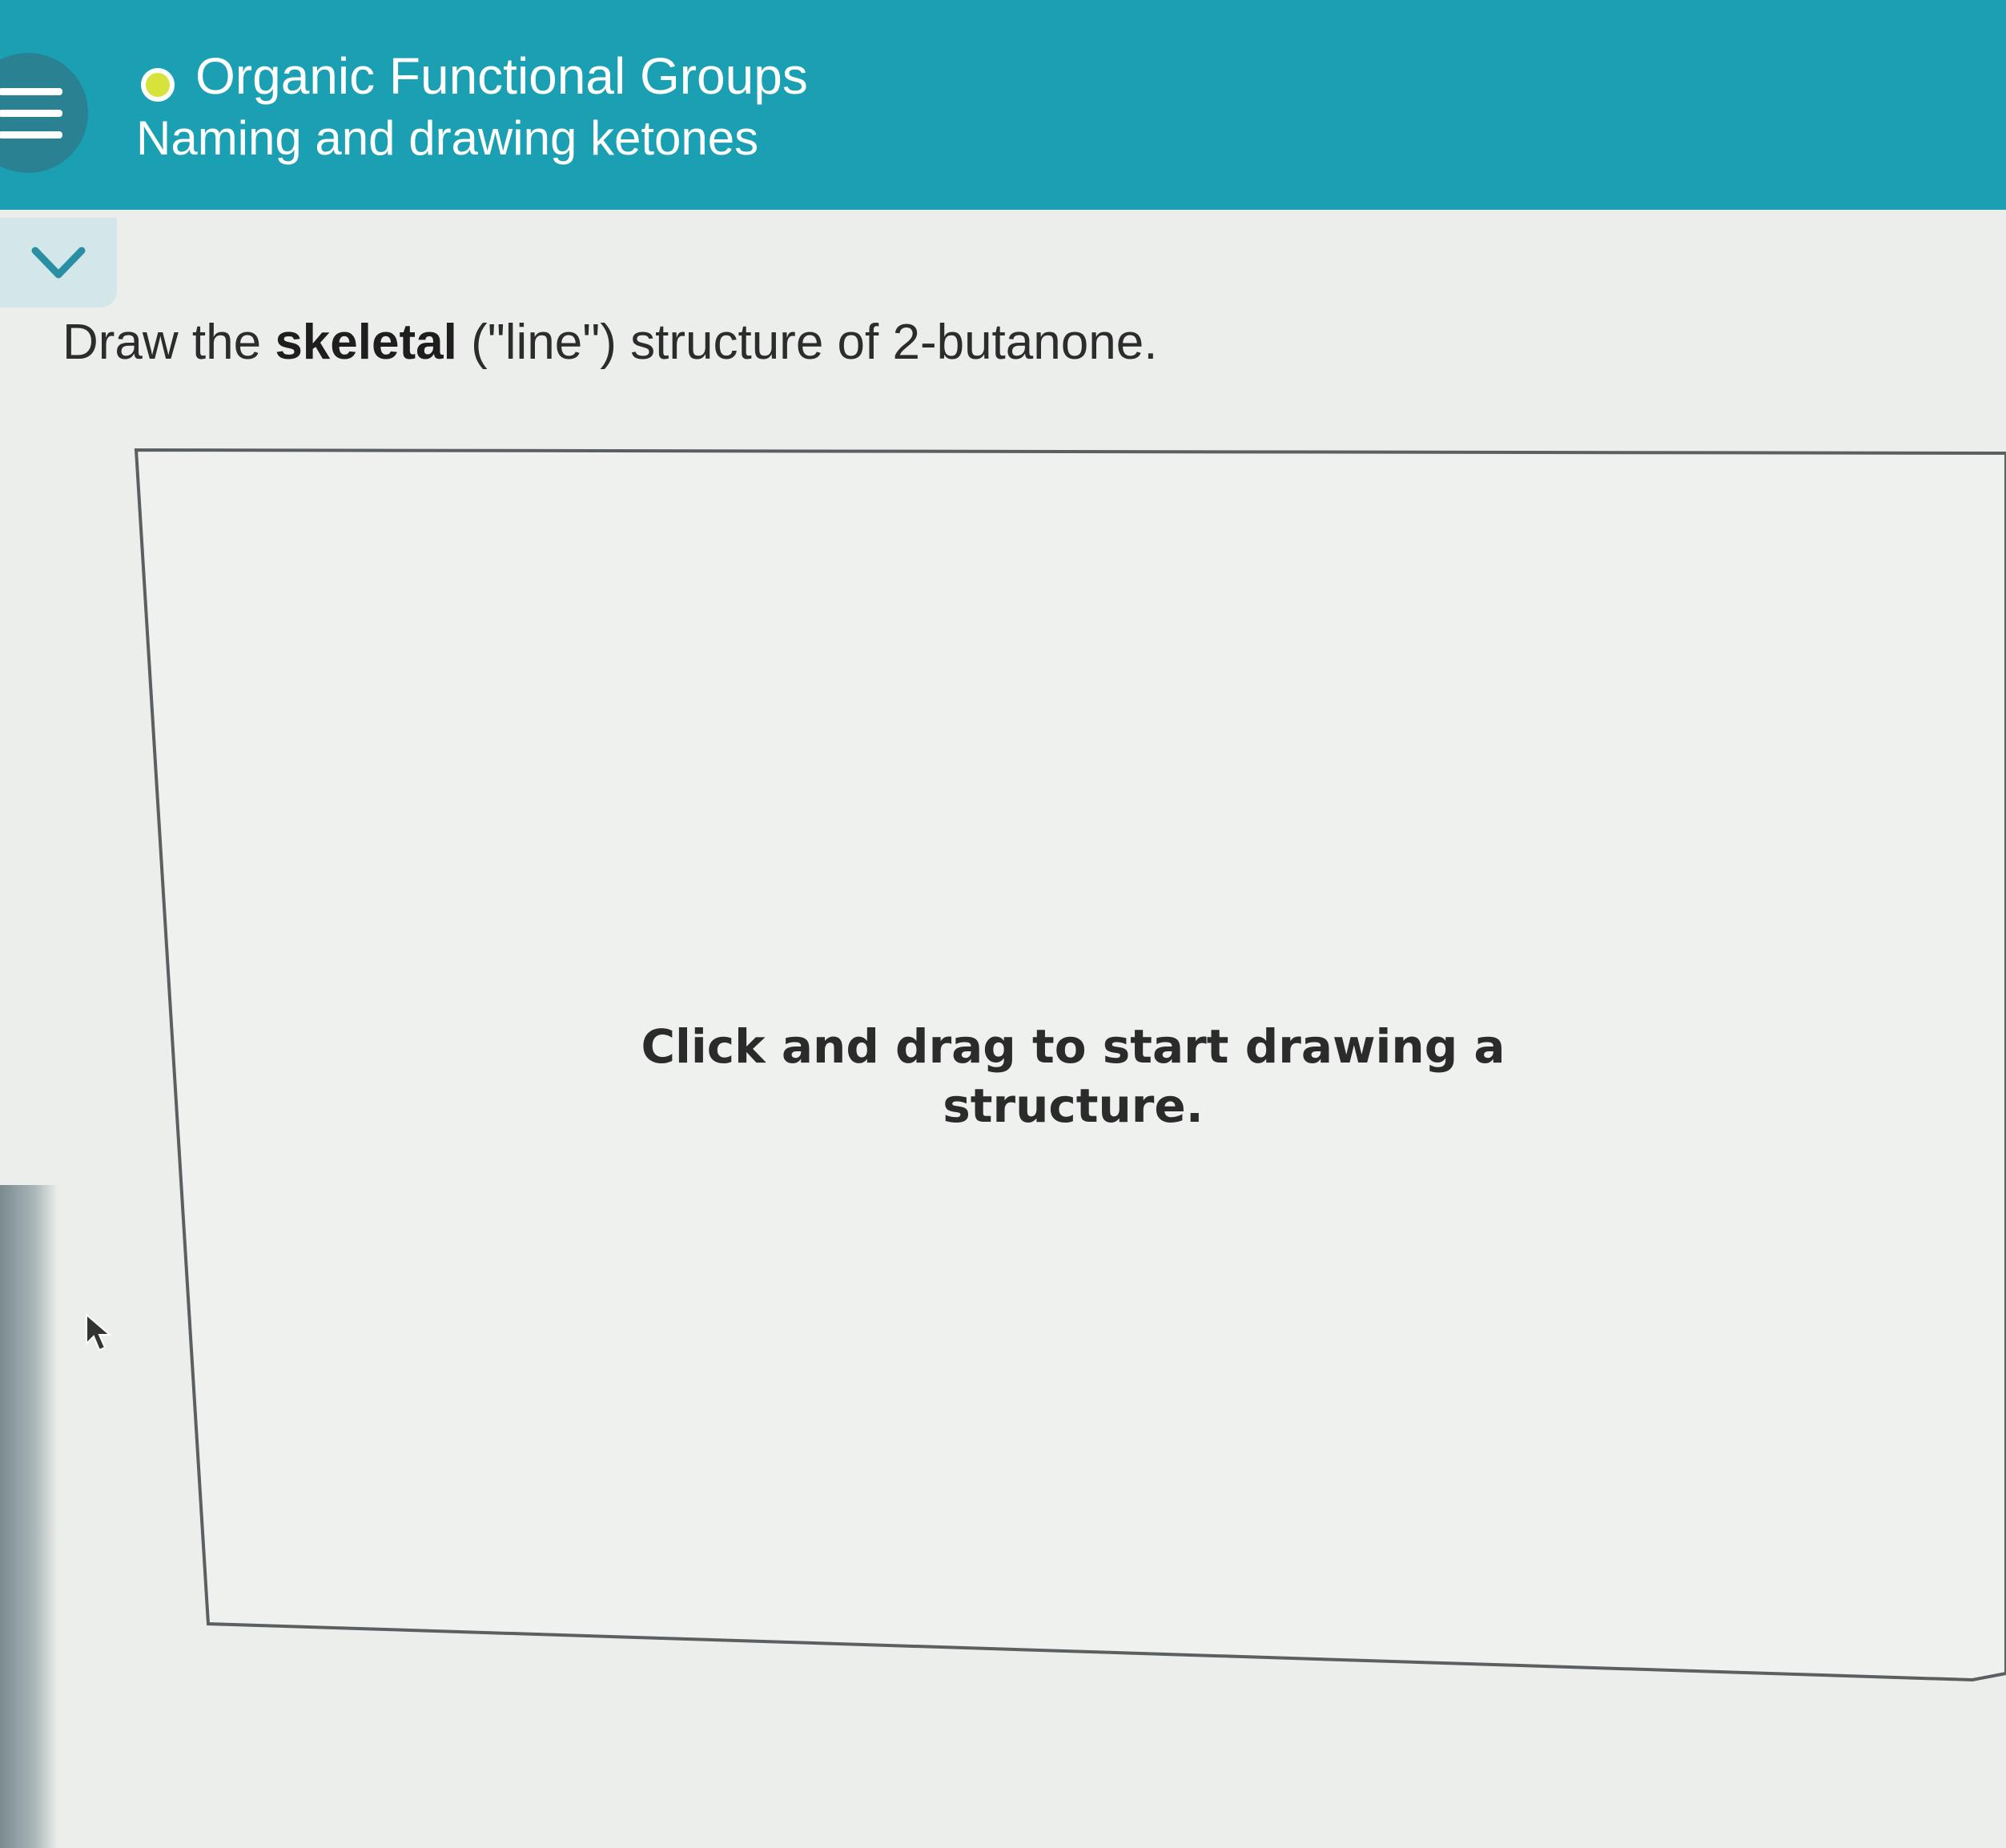 This screenshot has height=1848, width=2006. I want to click on question-bold-term: skeletal, so click(366, 342).